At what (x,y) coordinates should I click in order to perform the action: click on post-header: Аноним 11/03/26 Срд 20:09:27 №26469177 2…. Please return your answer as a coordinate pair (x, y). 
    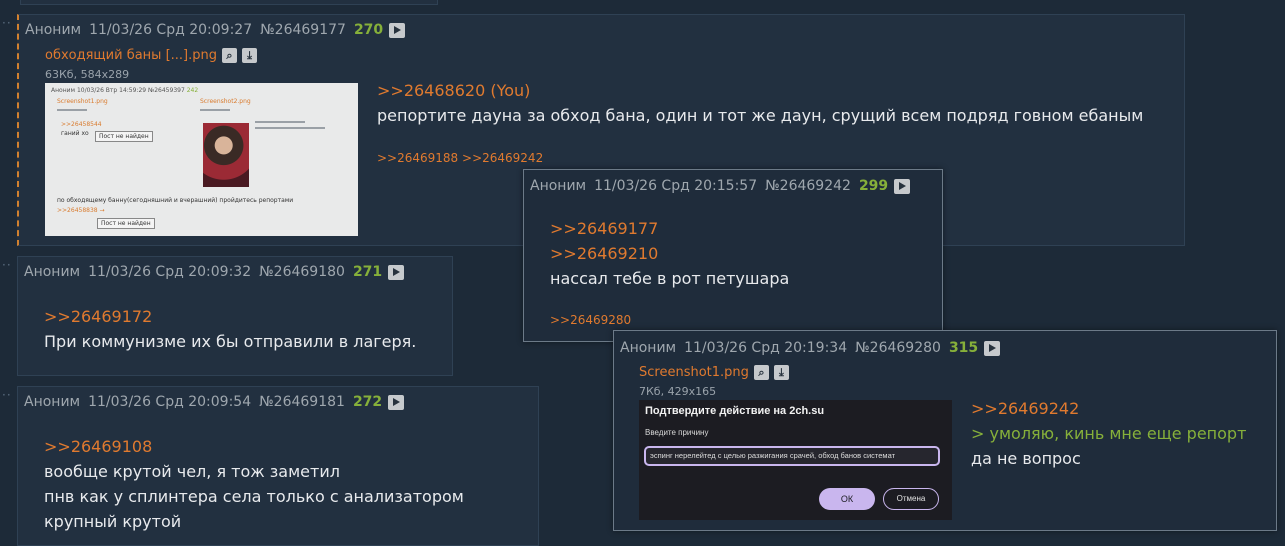
    Looking at the image, I should click on (215, 30).